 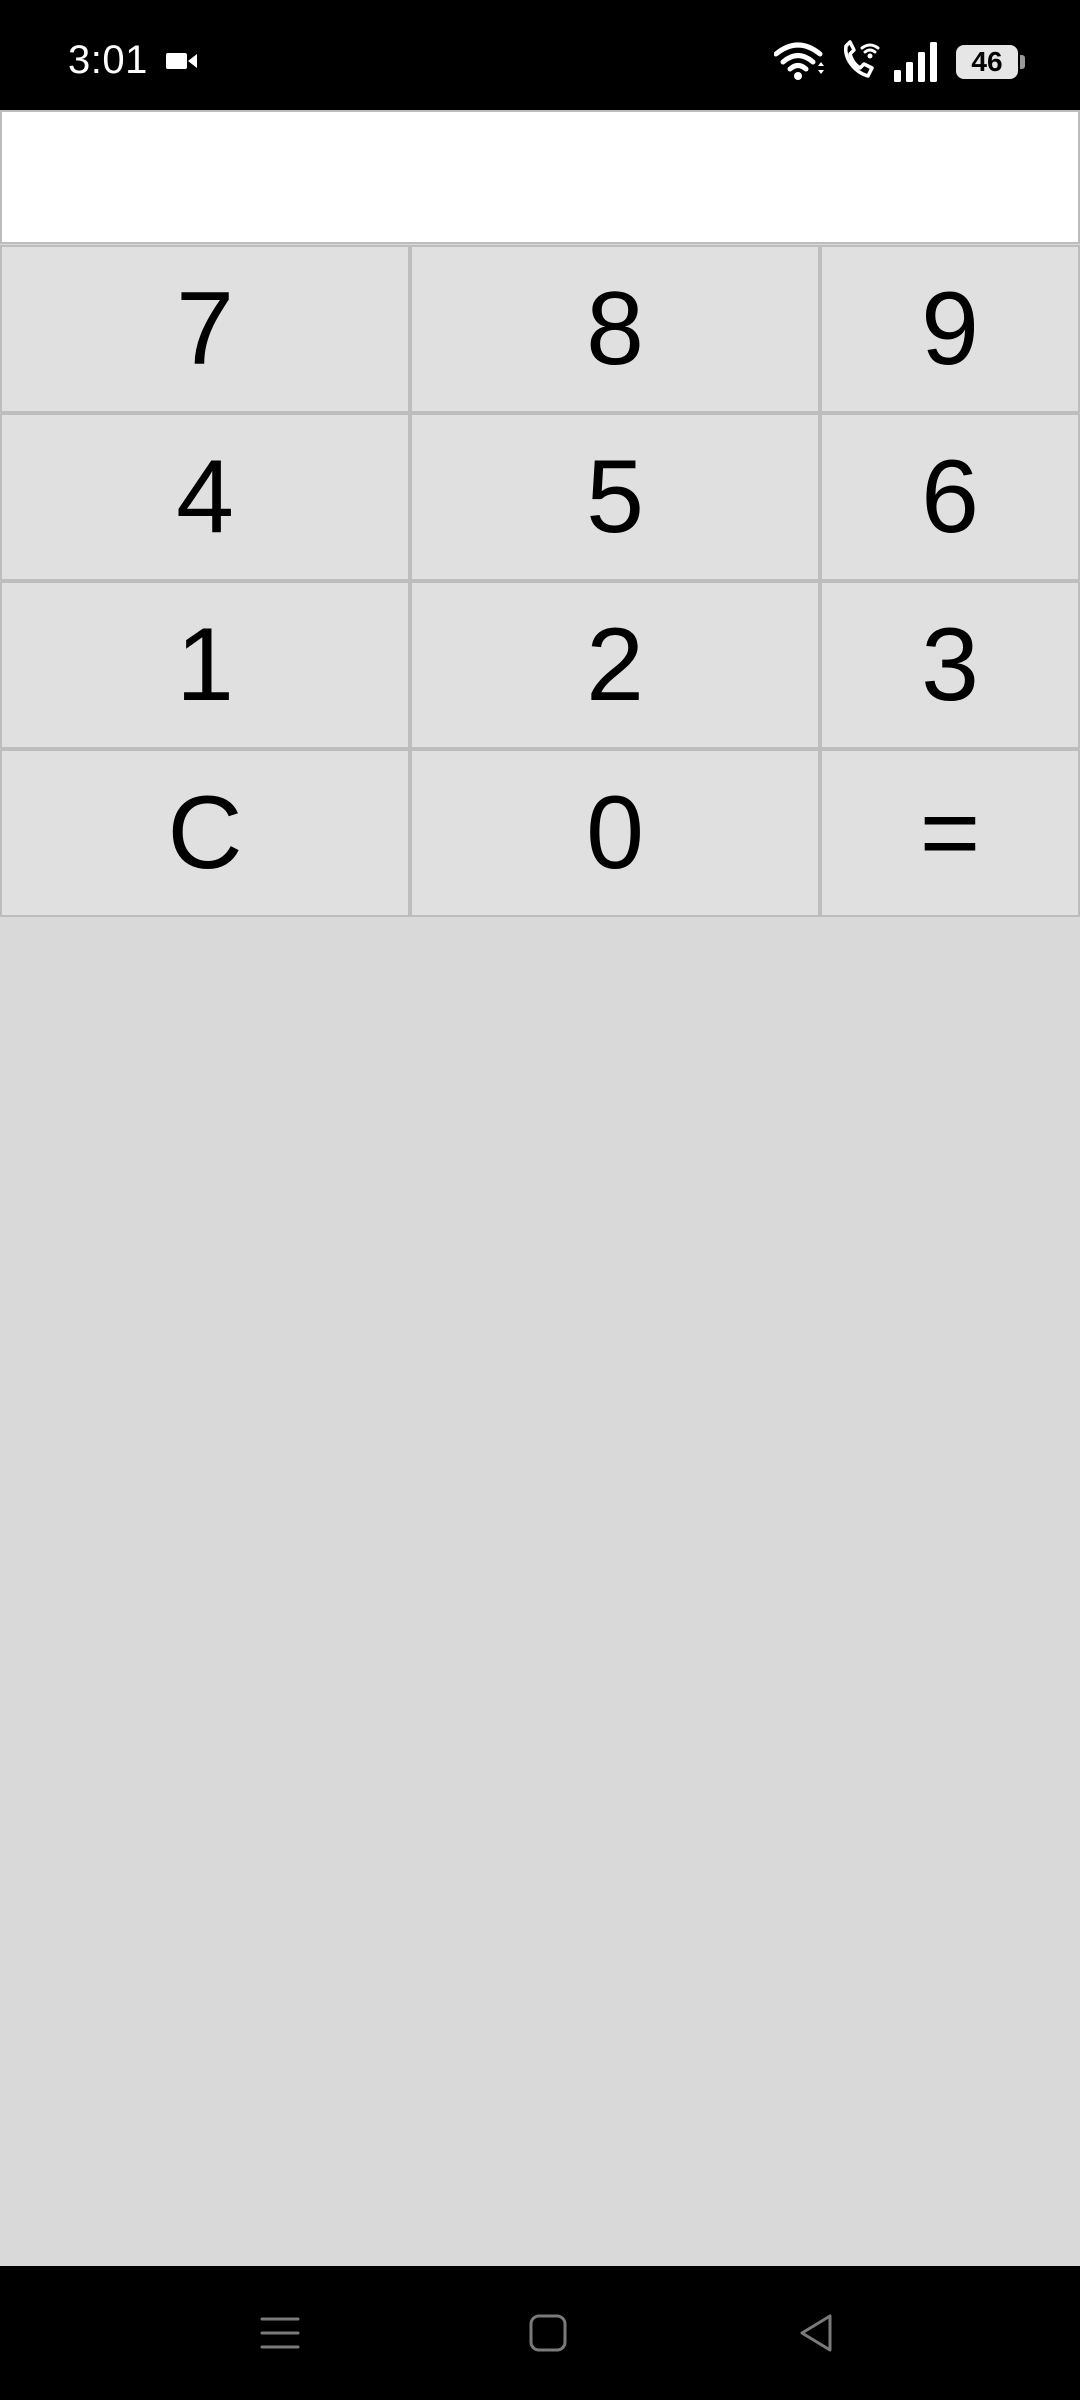 What do you see at coordinates (205, 497) in the screenshot?
I see `key-4: 4` at bounding box center [205, 497].